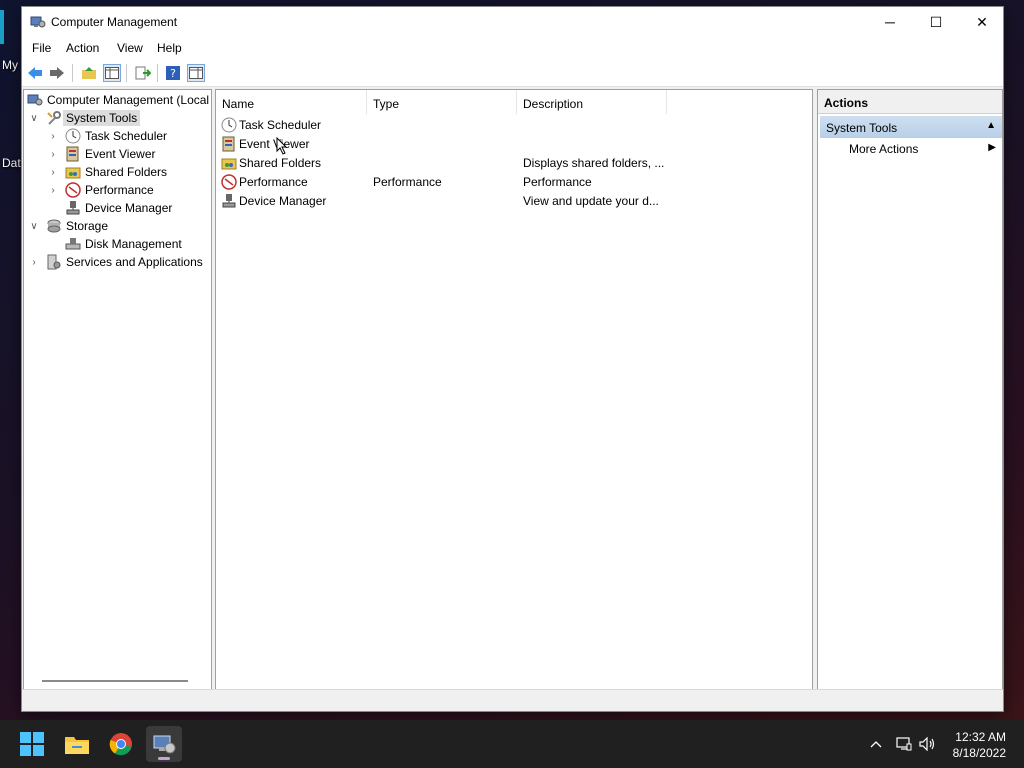 The width and height of the screenshot is (1024, 768). What do you see at coordinates (512, 700) in the screenshot?
I see `status-bar` at bounding box center [512, 700].